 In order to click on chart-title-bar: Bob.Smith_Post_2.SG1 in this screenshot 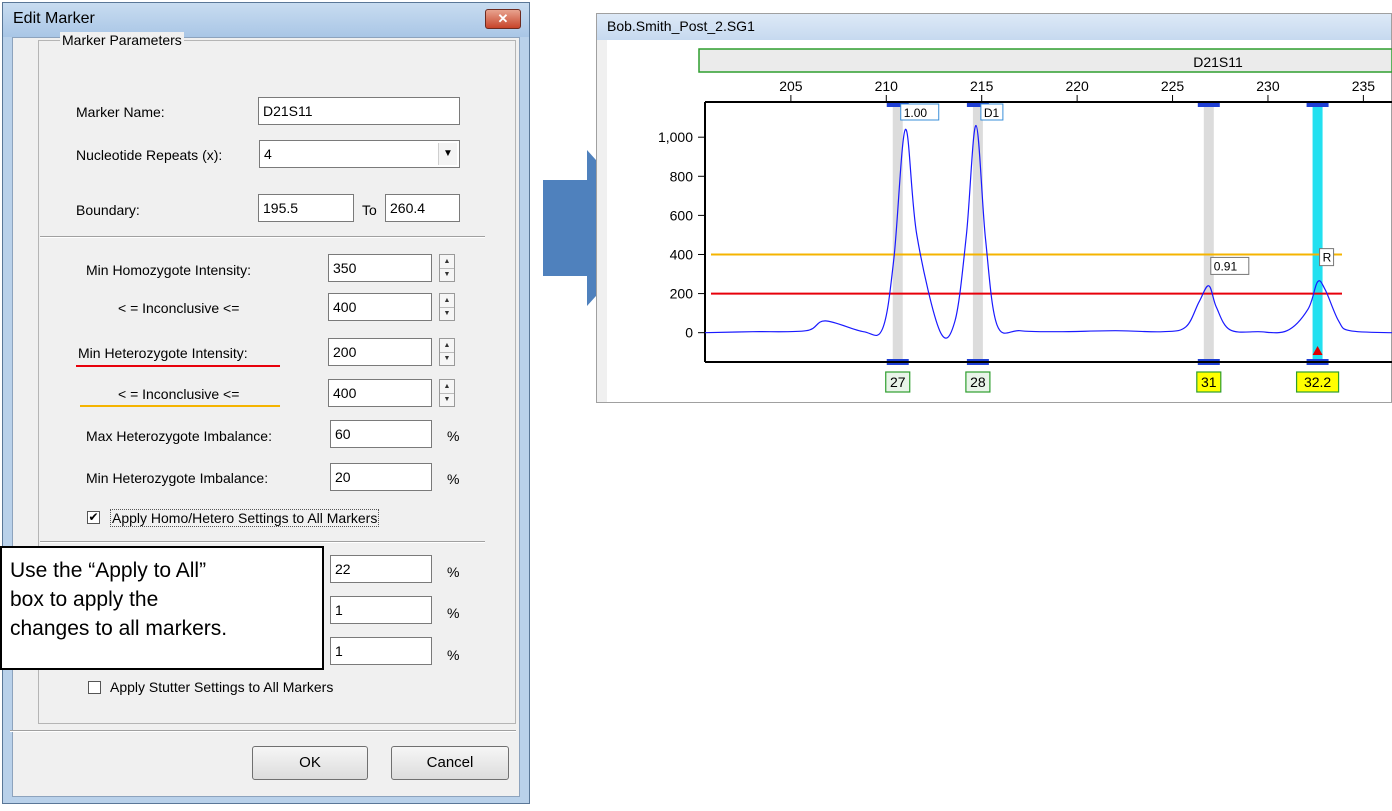, I will do `click(994, 27)`.